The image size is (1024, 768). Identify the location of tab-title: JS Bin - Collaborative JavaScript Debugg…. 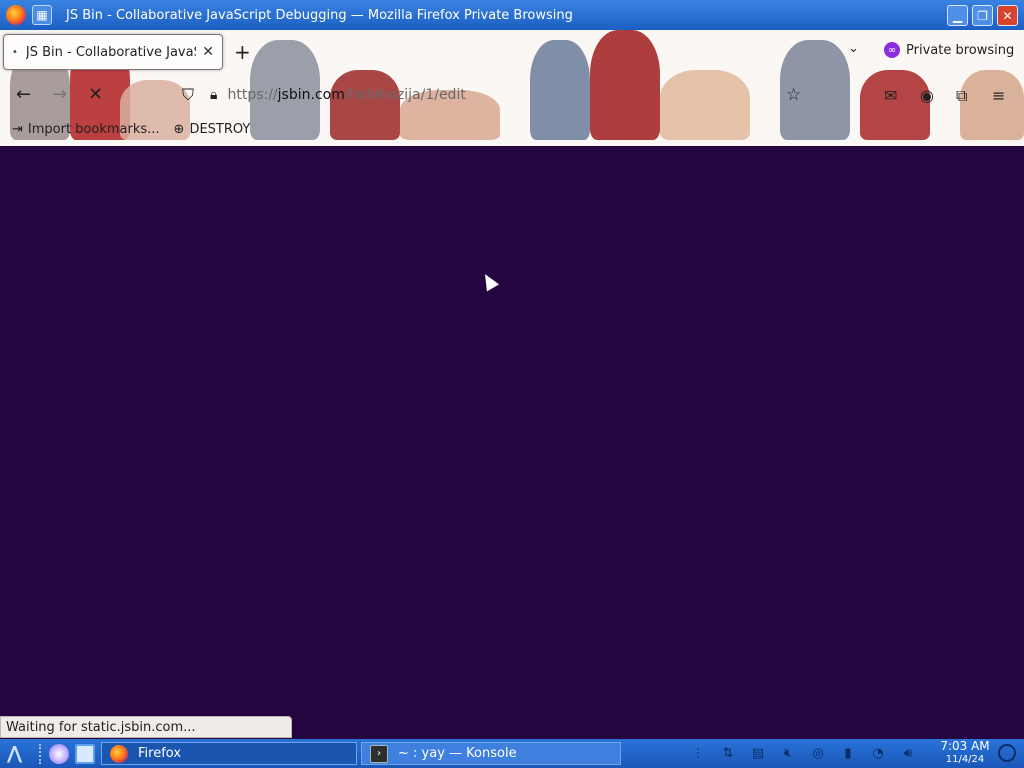
(110, 52).